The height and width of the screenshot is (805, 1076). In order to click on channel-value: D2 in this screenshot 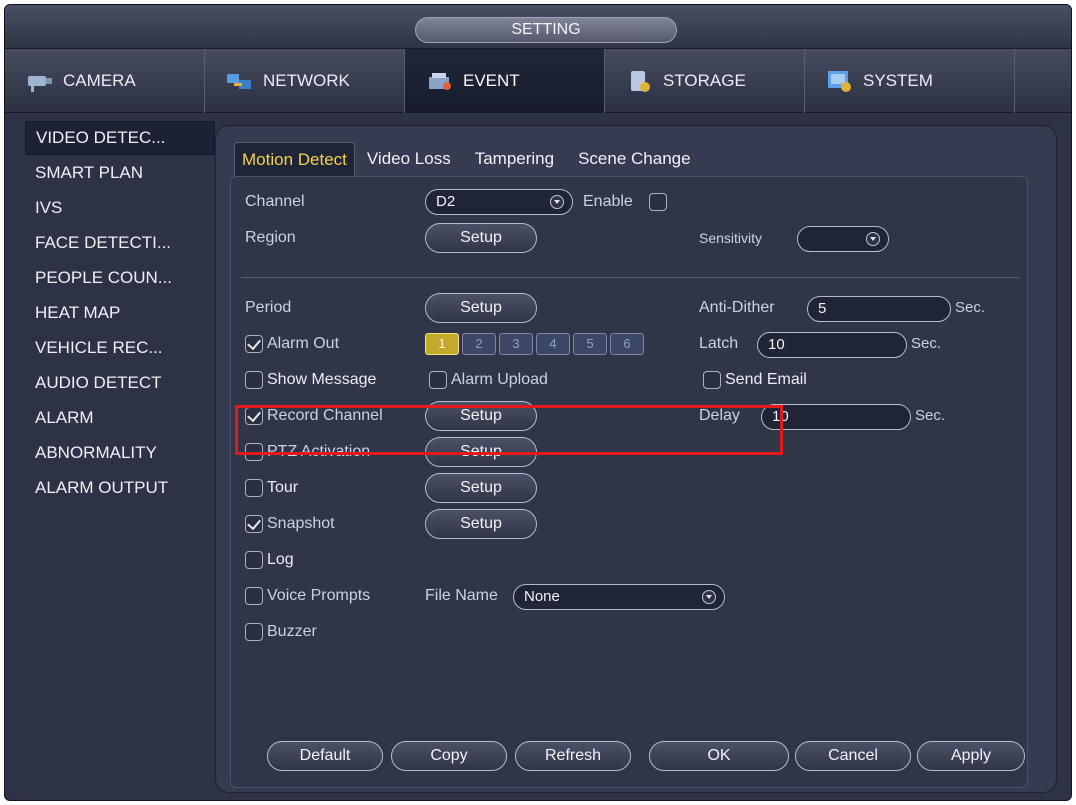, I will do `click(446, 201)`.